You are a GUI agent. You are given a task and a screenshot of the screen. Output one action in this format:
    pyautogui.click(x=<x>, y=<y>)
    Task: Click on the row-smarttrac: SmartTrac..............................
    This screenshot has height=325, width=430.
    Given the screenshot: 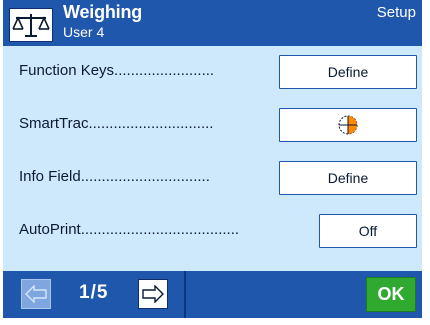 What is the action you would take?
    pyautogui.click(x=212, y=125)
    